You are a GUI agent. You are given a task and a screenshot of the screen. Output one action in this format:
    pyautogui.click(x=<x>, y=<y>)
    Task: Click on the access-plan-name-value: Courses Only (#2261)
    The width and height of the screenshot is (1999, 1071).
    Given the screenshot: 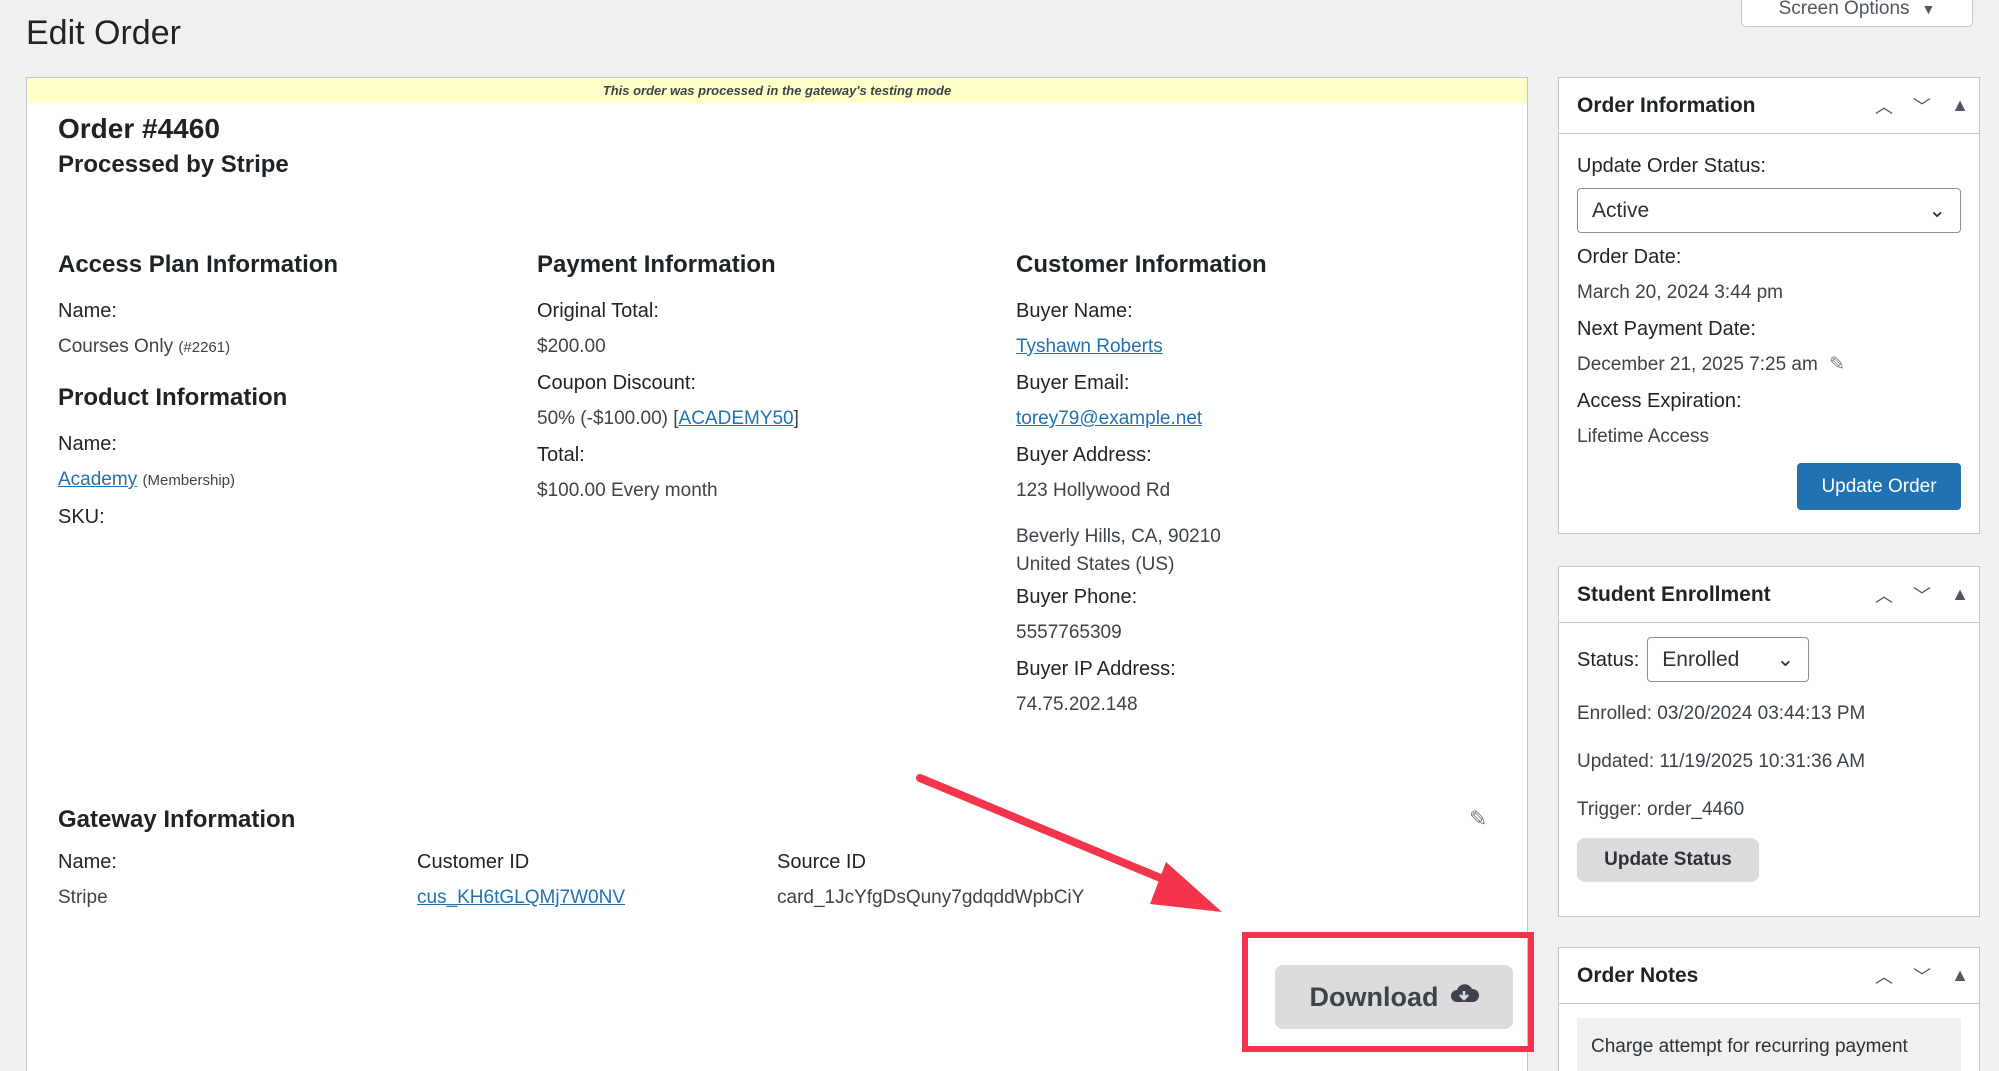 What is the action you would take?
    pyautogui.click(x=288, y=347)
    